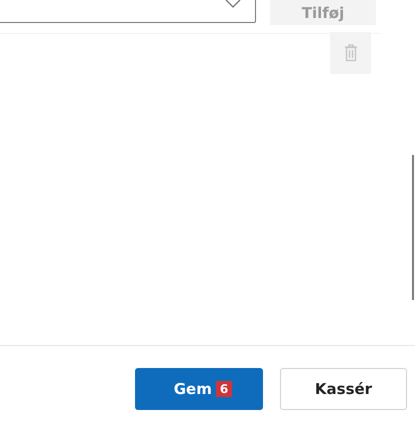 Image resolution: width=415 pixels, height=422 pixels. I want to click on scrollbar, so click(413, 227).